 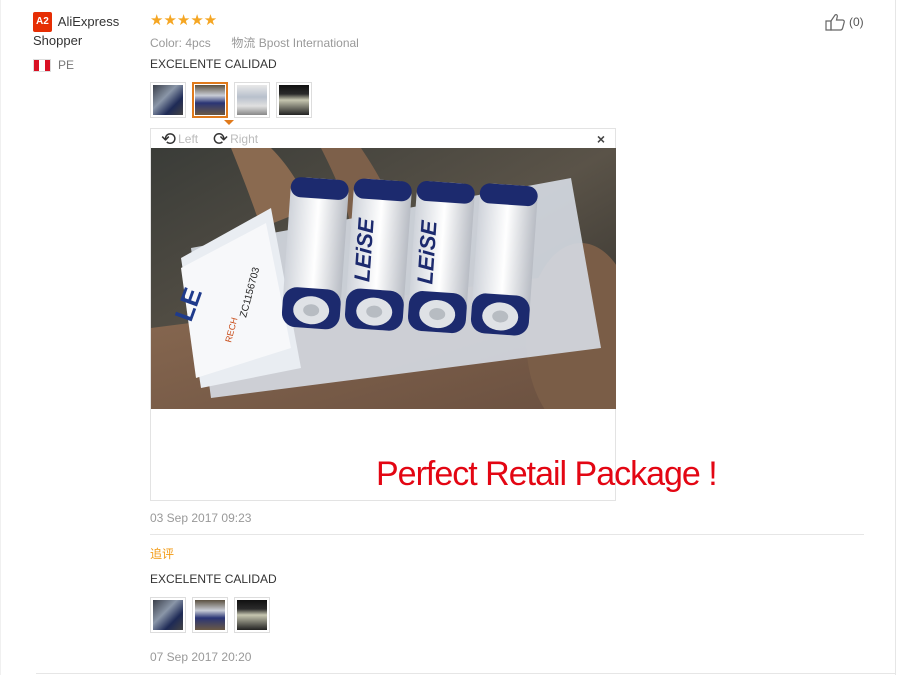 What do you see at coordinates (184, 20) in the screenshot?
I see `star-rating: ★★★★★` at bounding box center [184, 20].